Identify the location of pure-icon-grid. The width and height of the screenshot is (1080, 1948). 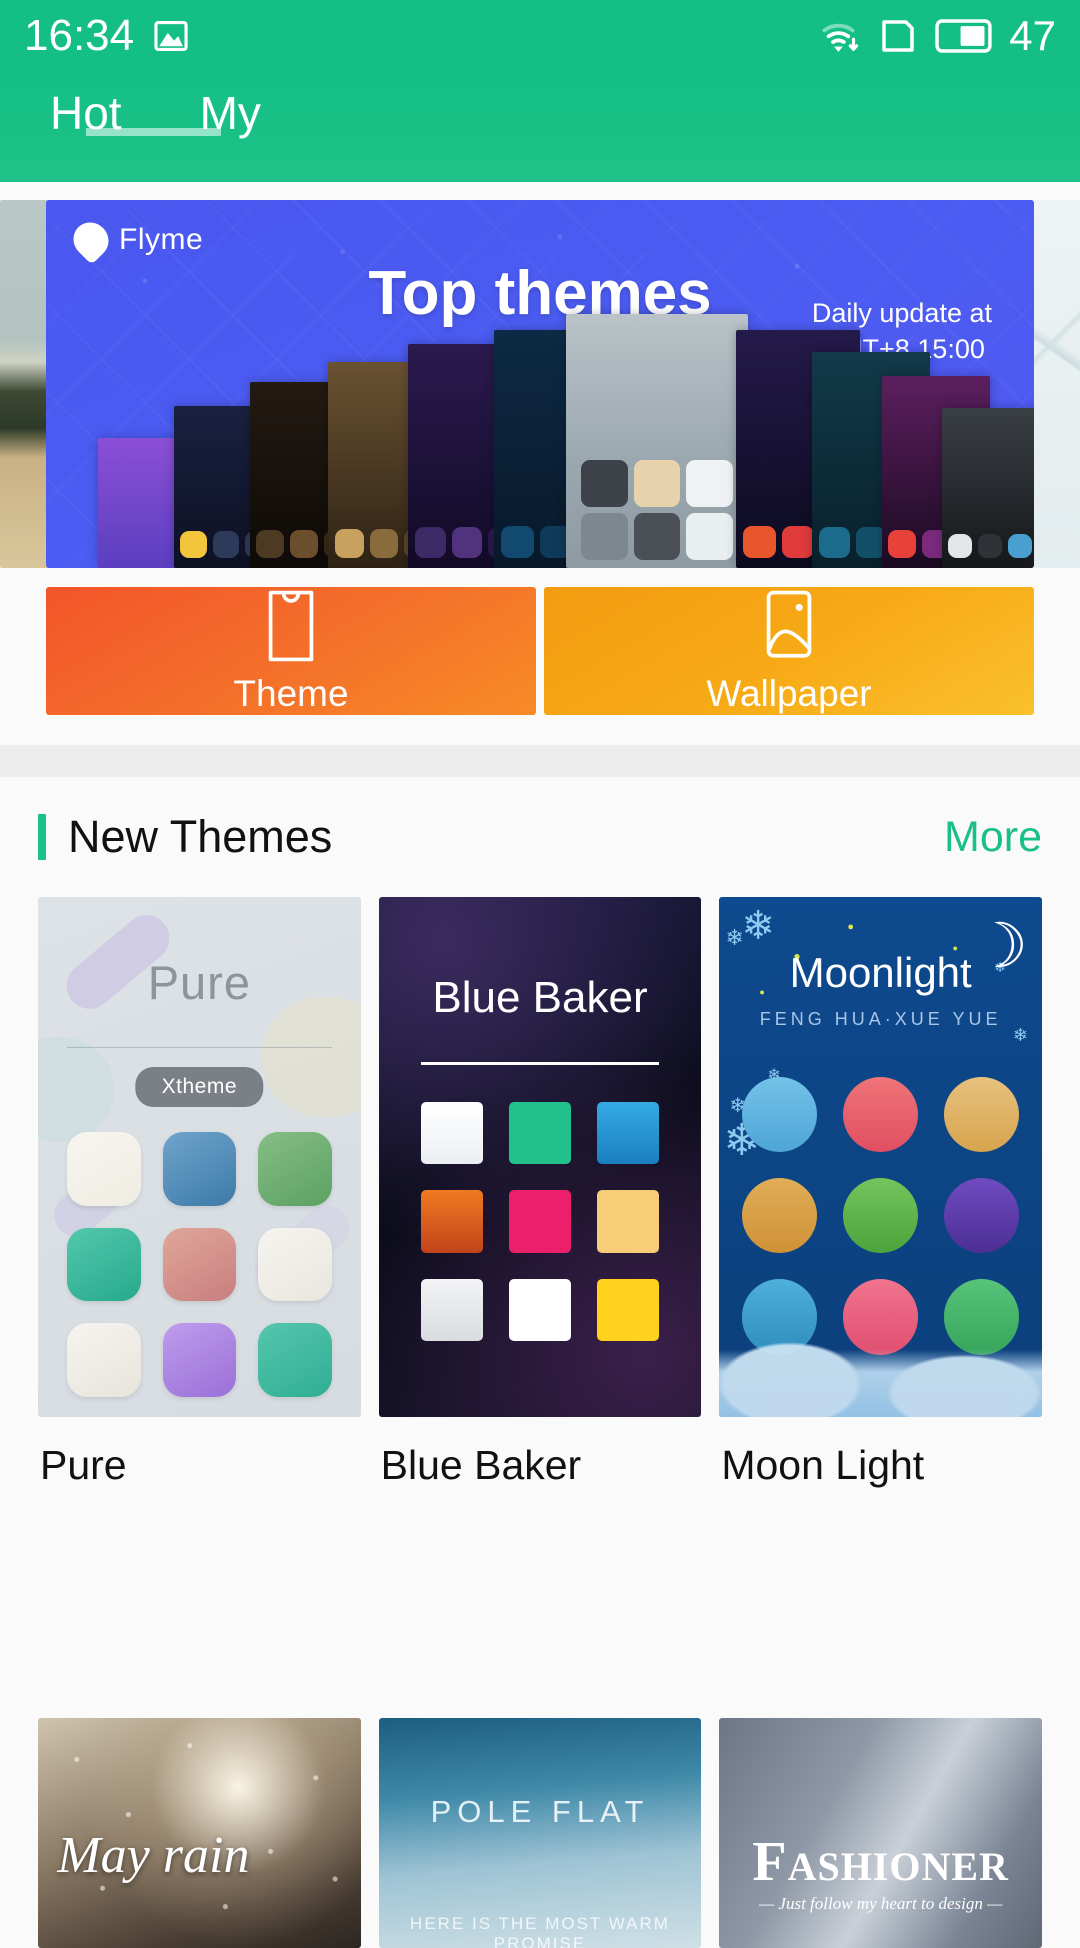
(199, 1264).